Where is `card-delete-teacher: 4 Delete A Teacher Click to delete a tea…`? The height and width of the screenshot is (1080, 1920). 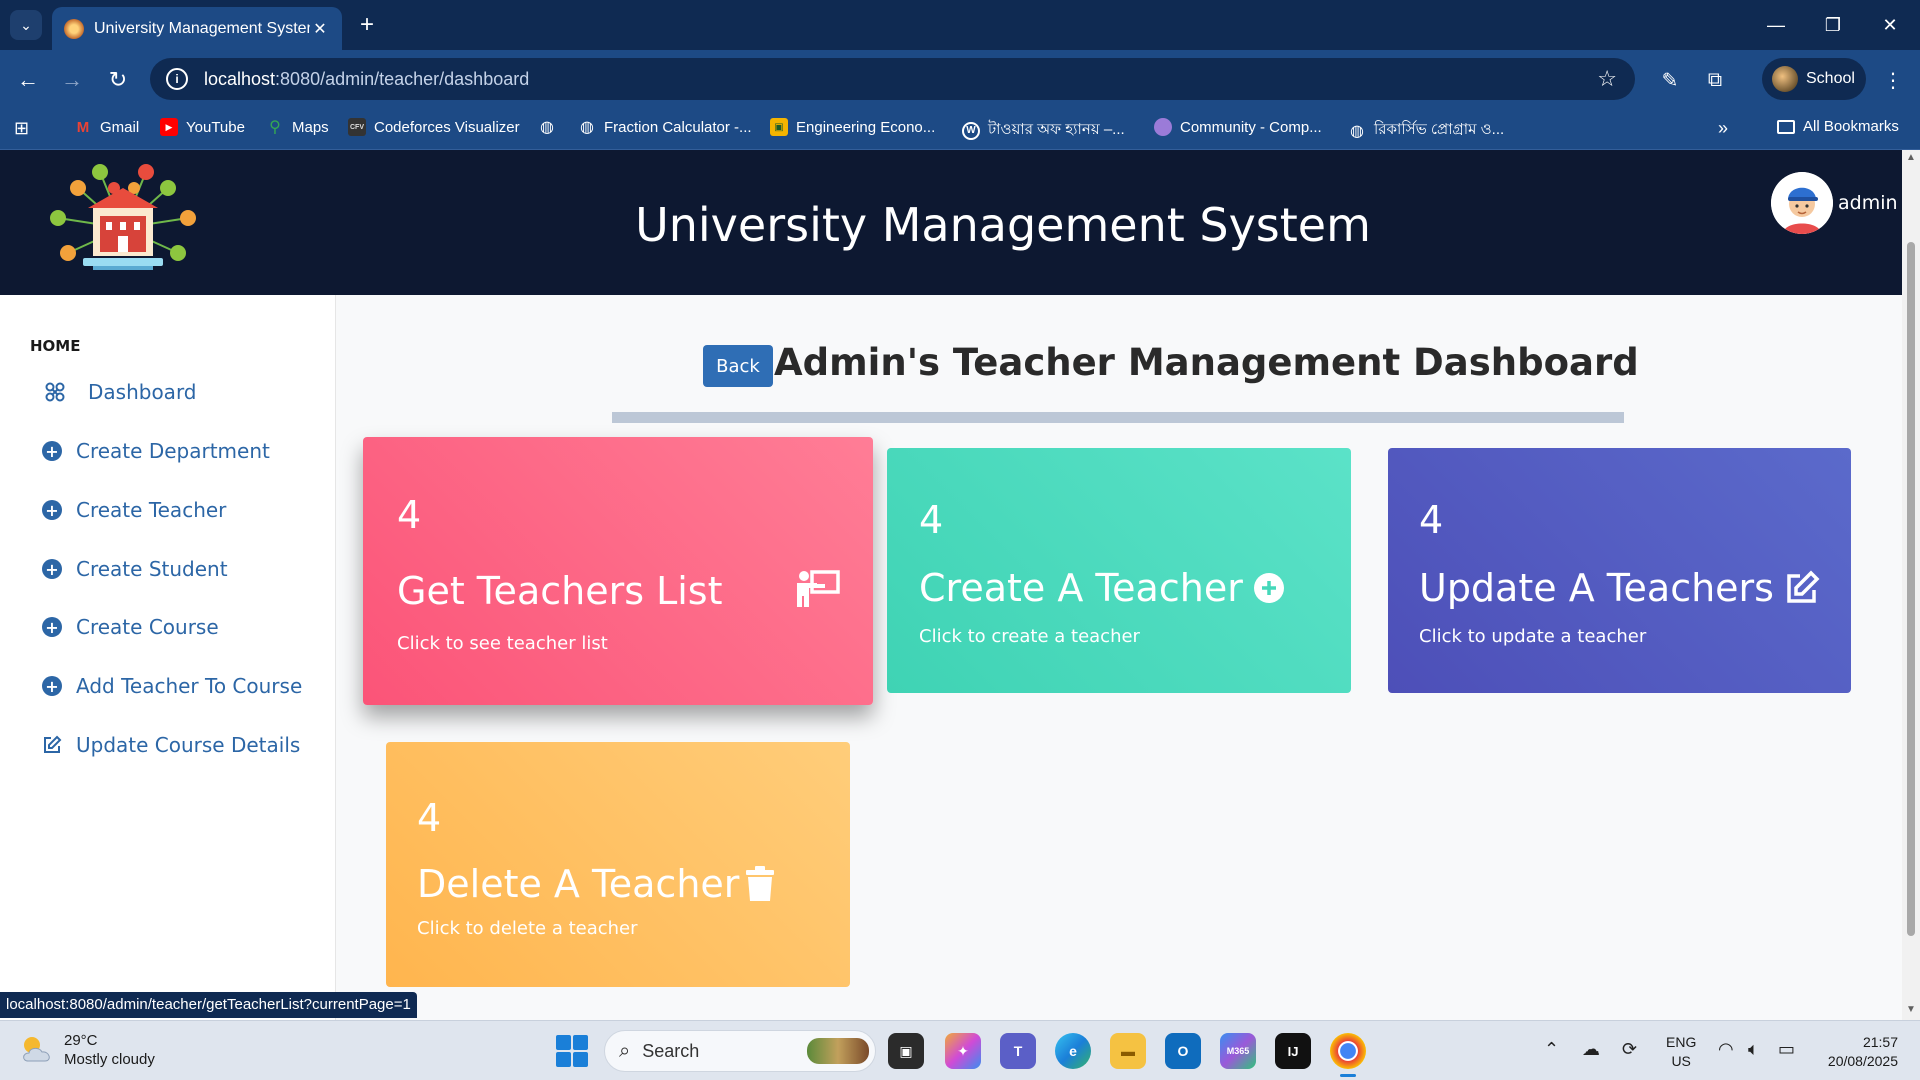 card-delete-teacher: 4 Delete A Teacher Click to delete a tea… is located at coordinates (618, 864).